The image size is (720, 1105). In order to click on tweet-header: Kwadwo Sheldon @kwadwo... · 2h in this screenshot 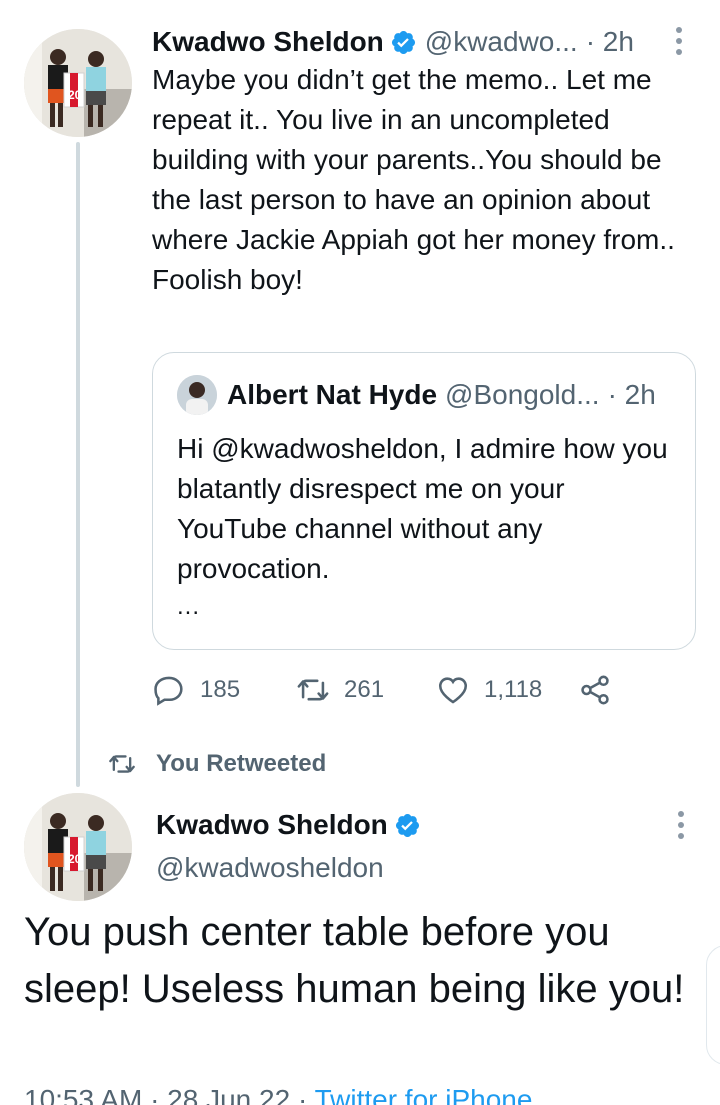, I will do `click(393, 42)`.